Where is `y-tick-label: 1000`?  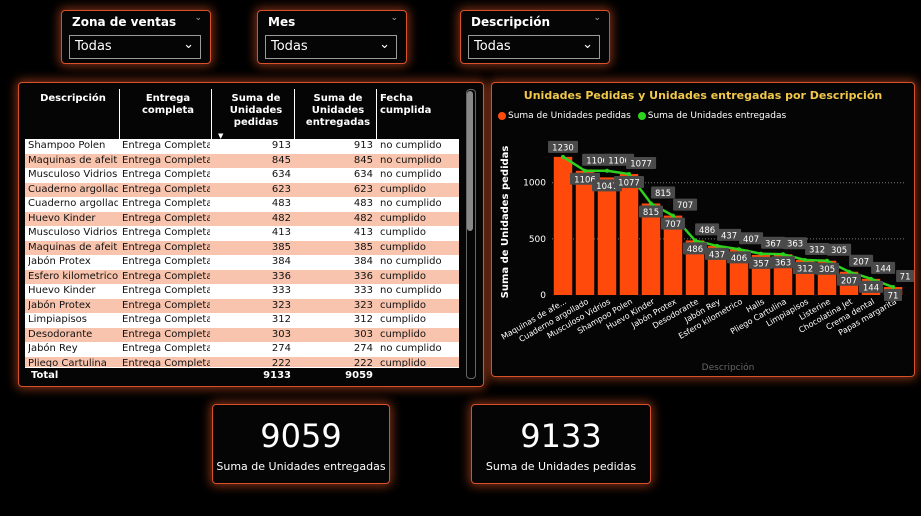
y-tick-label: 1000 is located at coordinates (534, 184).